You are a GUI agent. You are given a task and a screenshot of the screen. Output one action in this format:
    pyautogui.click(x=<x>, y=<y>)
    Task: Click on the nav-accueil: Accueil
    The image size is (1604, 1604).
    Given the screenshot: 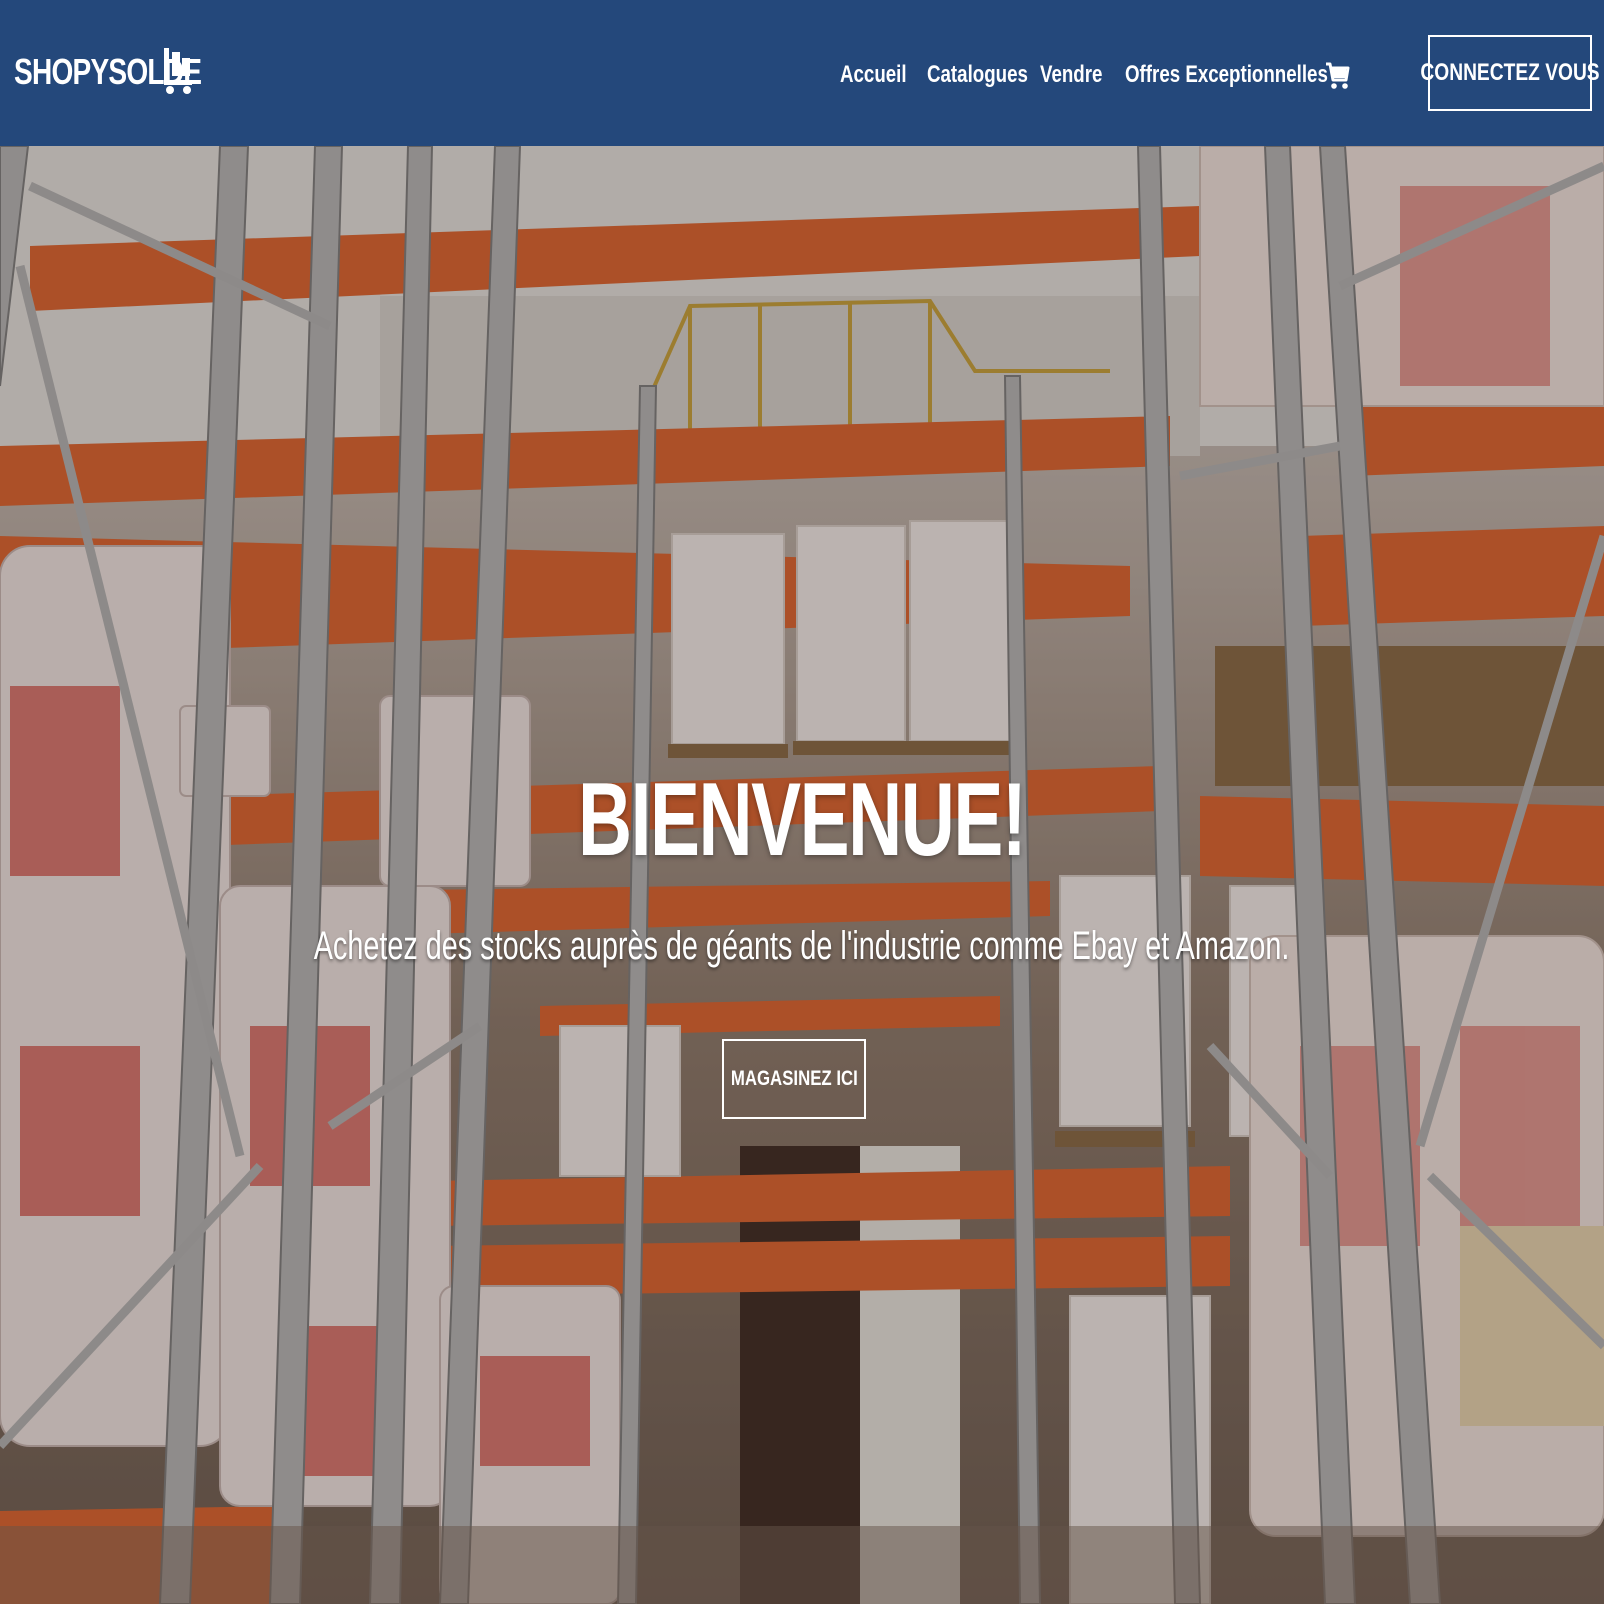 What is the action you would take?
    pyautogui.click(x=873, y=75)
    